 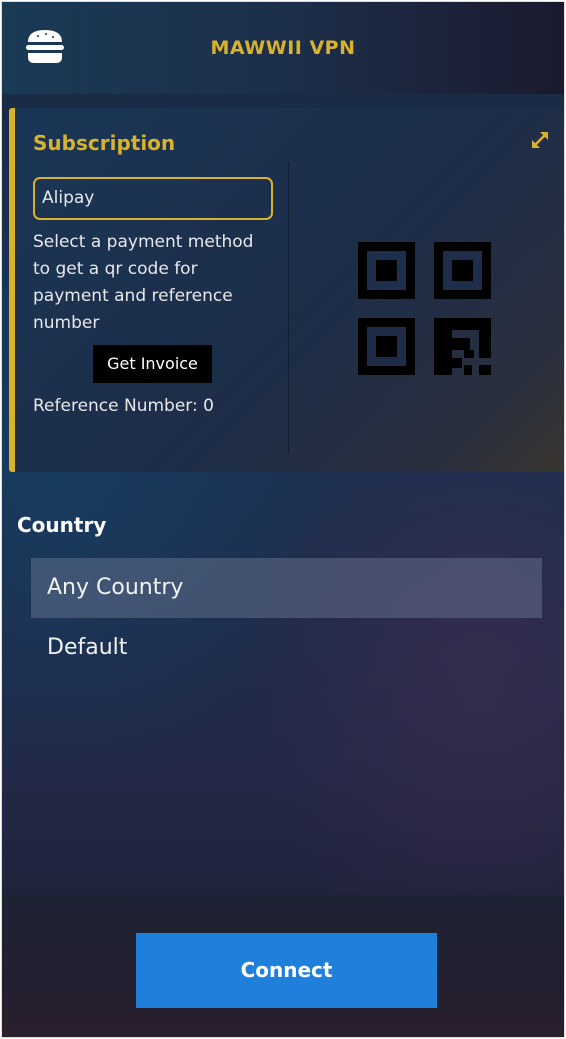 I want to click on country-list: Any Country Default, so click(x=286, y=618).